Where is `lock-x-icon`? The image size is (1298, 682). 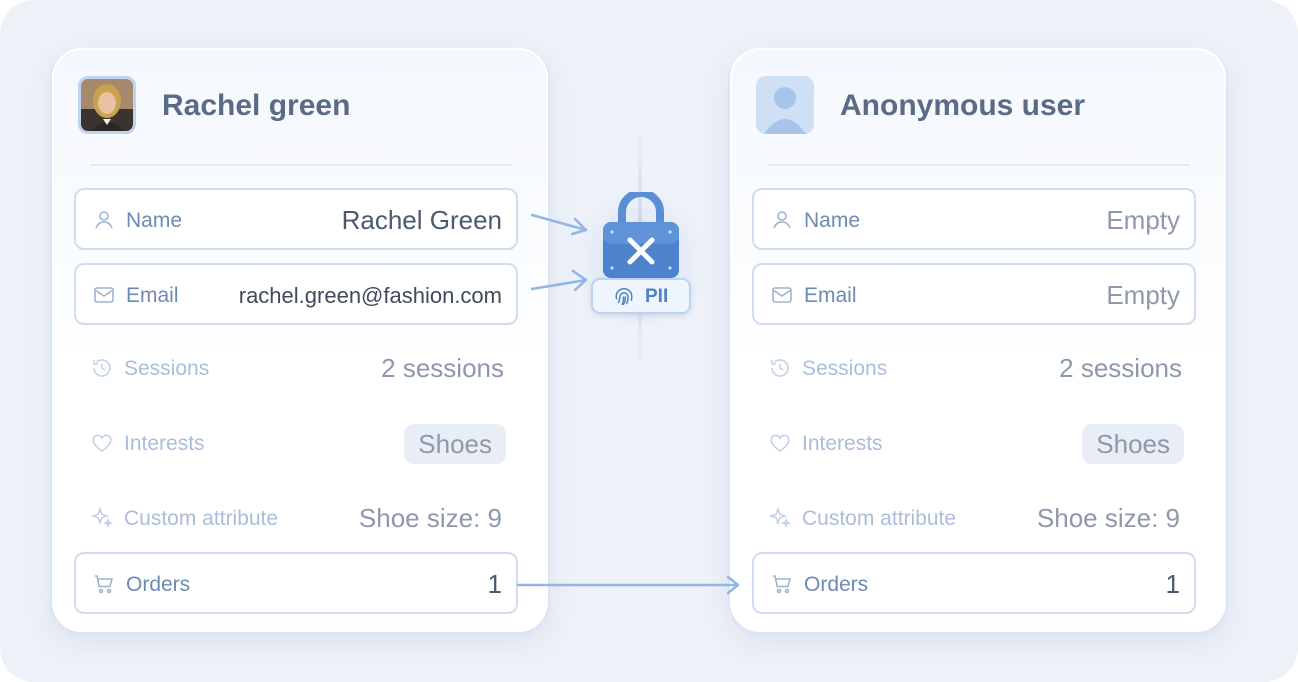 lock-x-icon is located at coordinates (641, 235).